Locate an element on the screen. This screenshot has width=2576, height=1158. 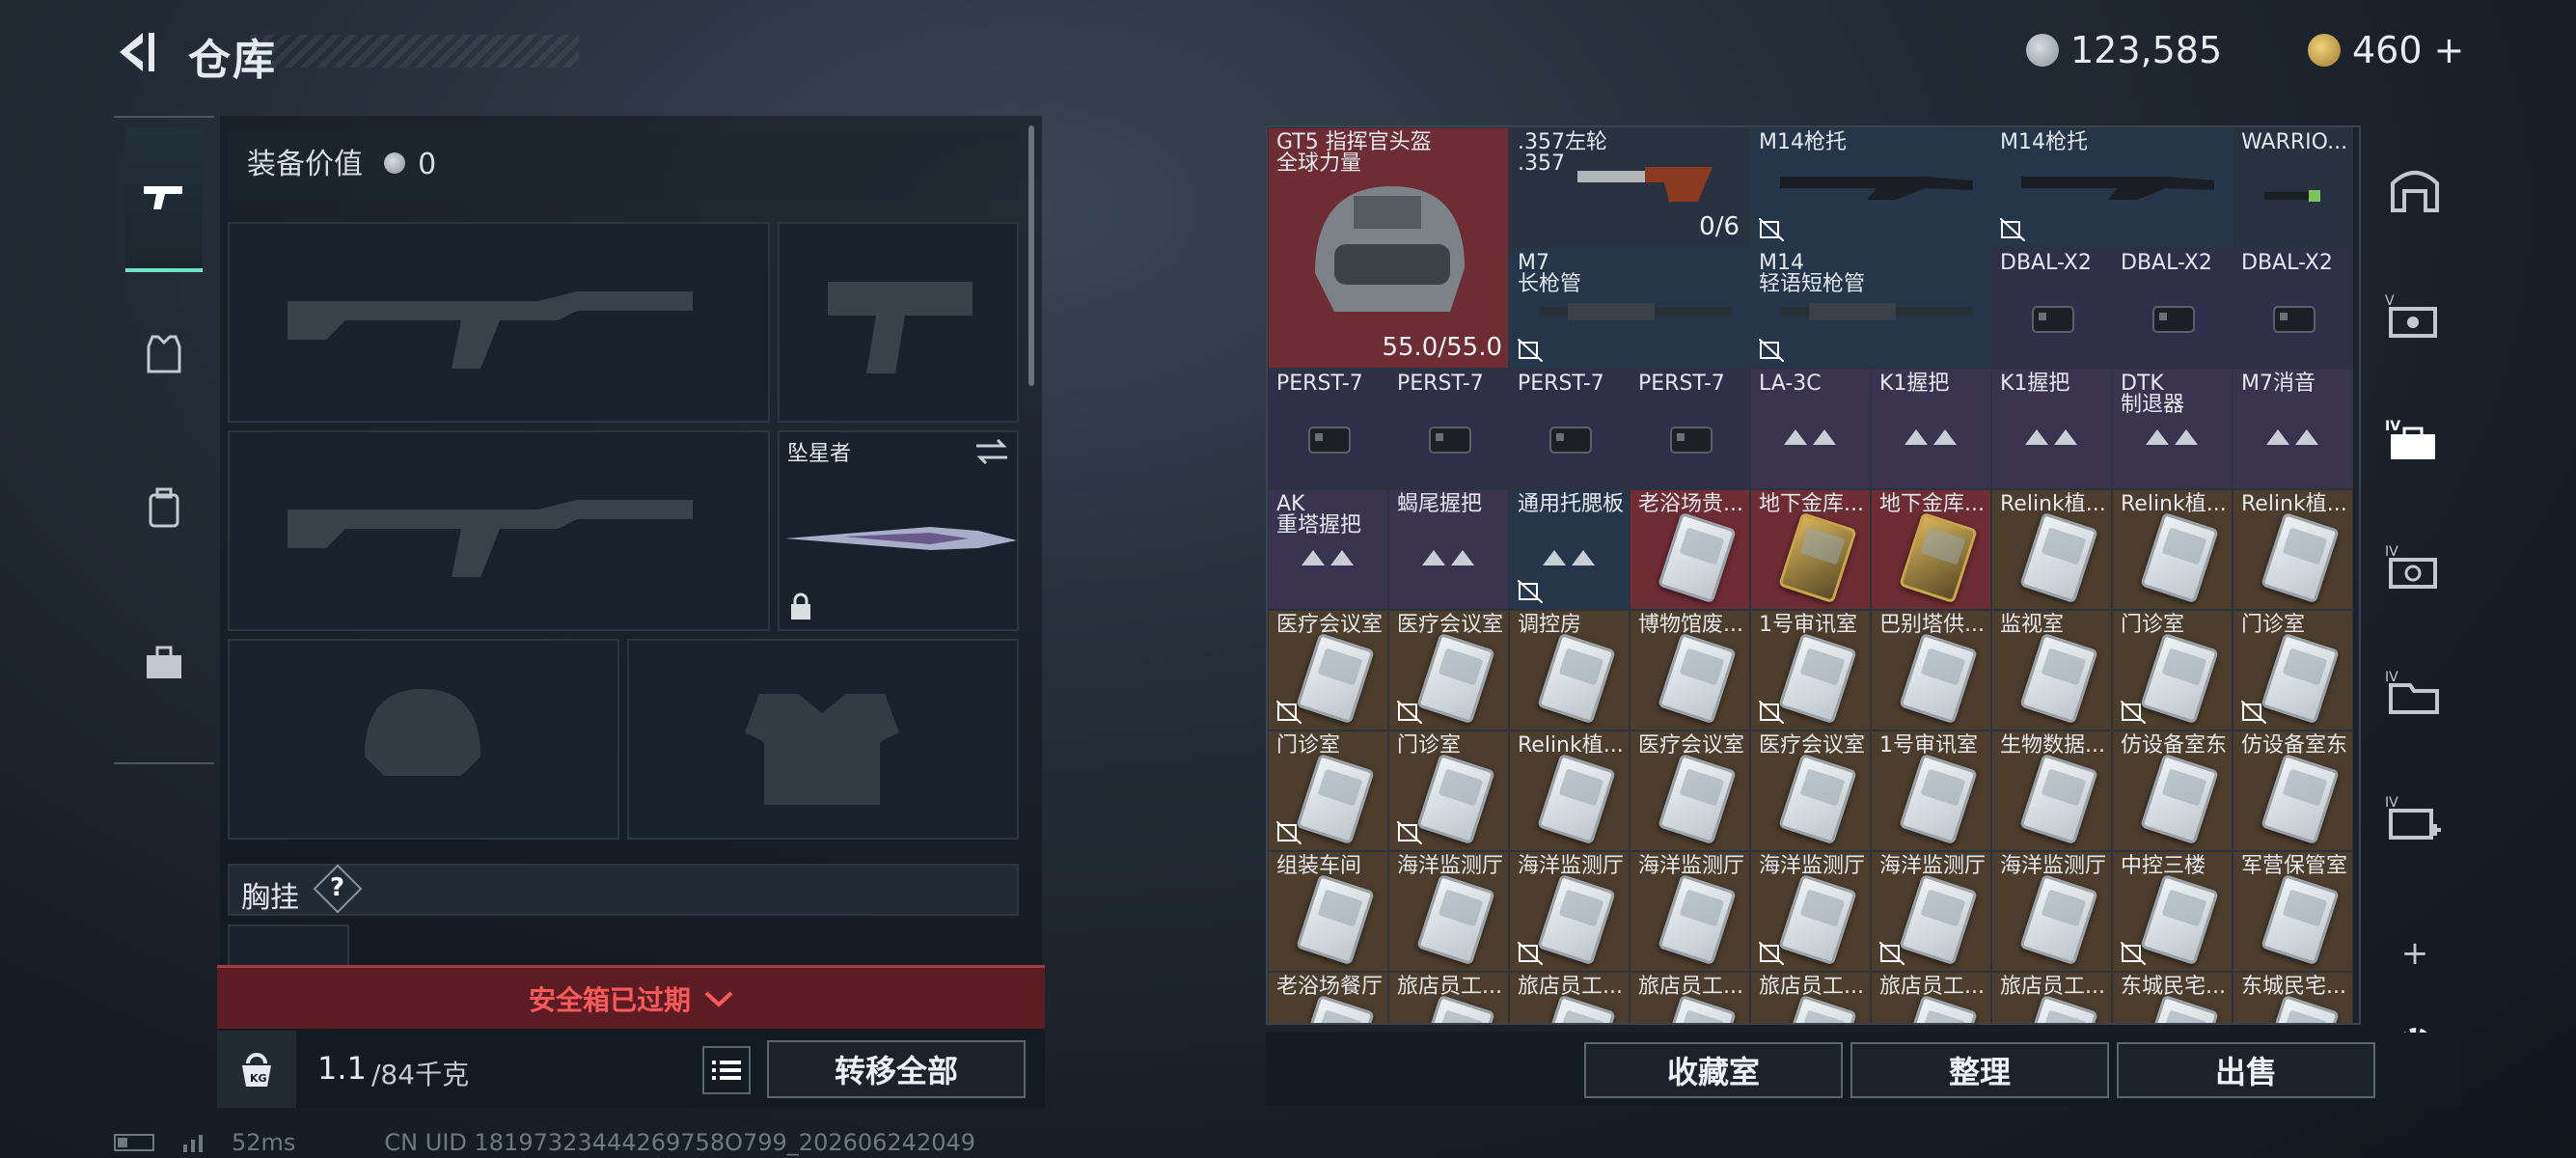
inventory-item: 调控房 is located at coordinates (1570, 670).